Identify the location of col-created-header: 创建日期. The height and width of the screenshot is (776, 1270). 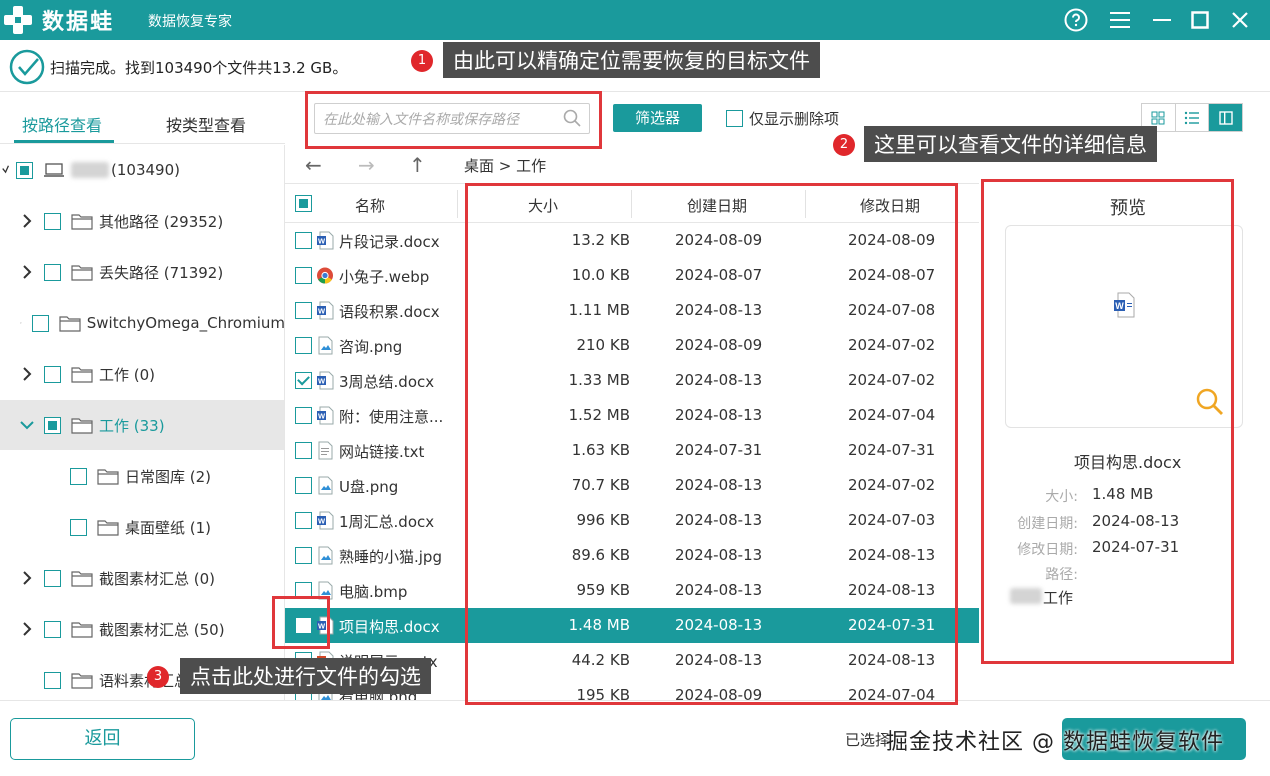
(717, 205).